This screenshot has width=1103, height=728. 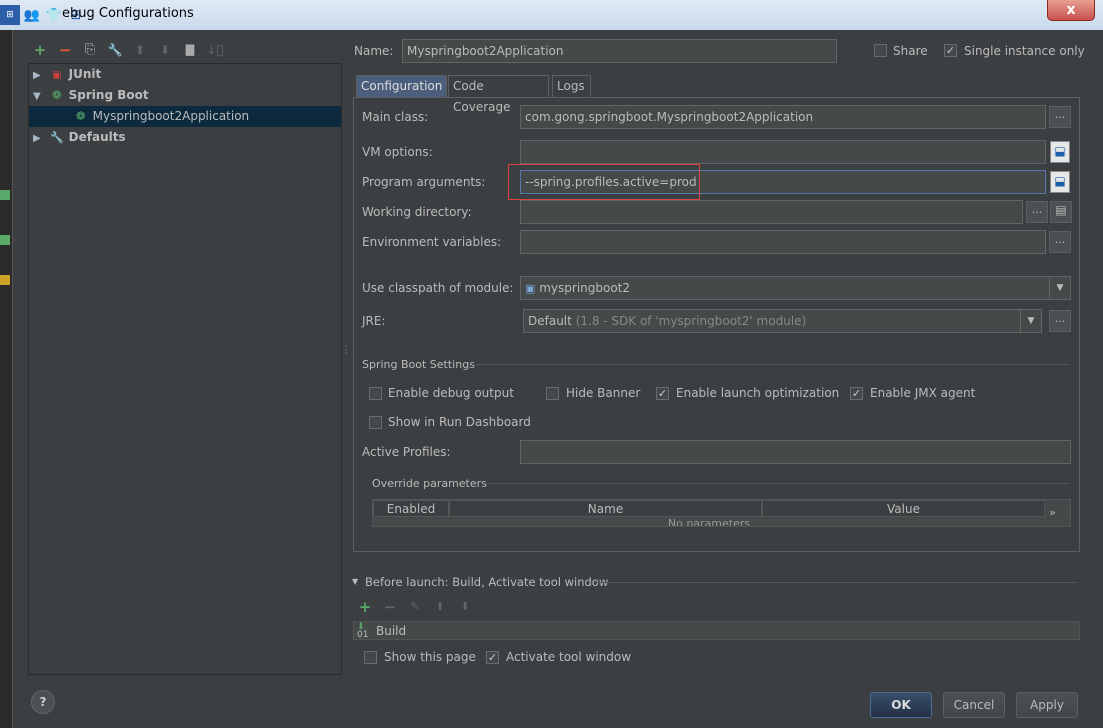 What do you see at coordinates (411, 508) in the screenshot?
I see `column-header-enabled: Enabled` at bounding box center [411, 508].